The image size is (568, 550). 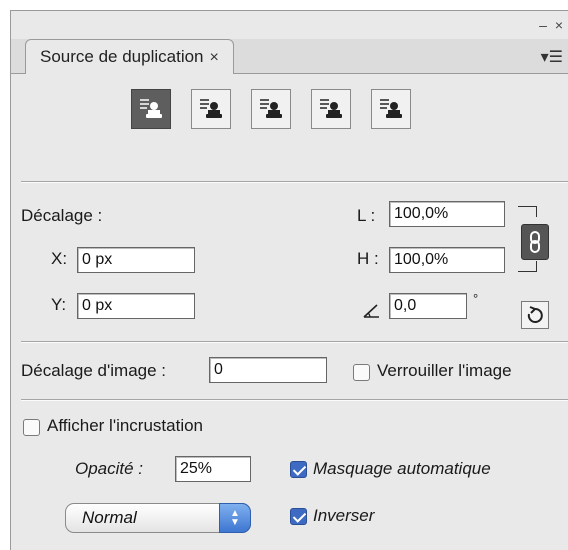 I want to click on height-label: H :, so click(x=368, y=258).